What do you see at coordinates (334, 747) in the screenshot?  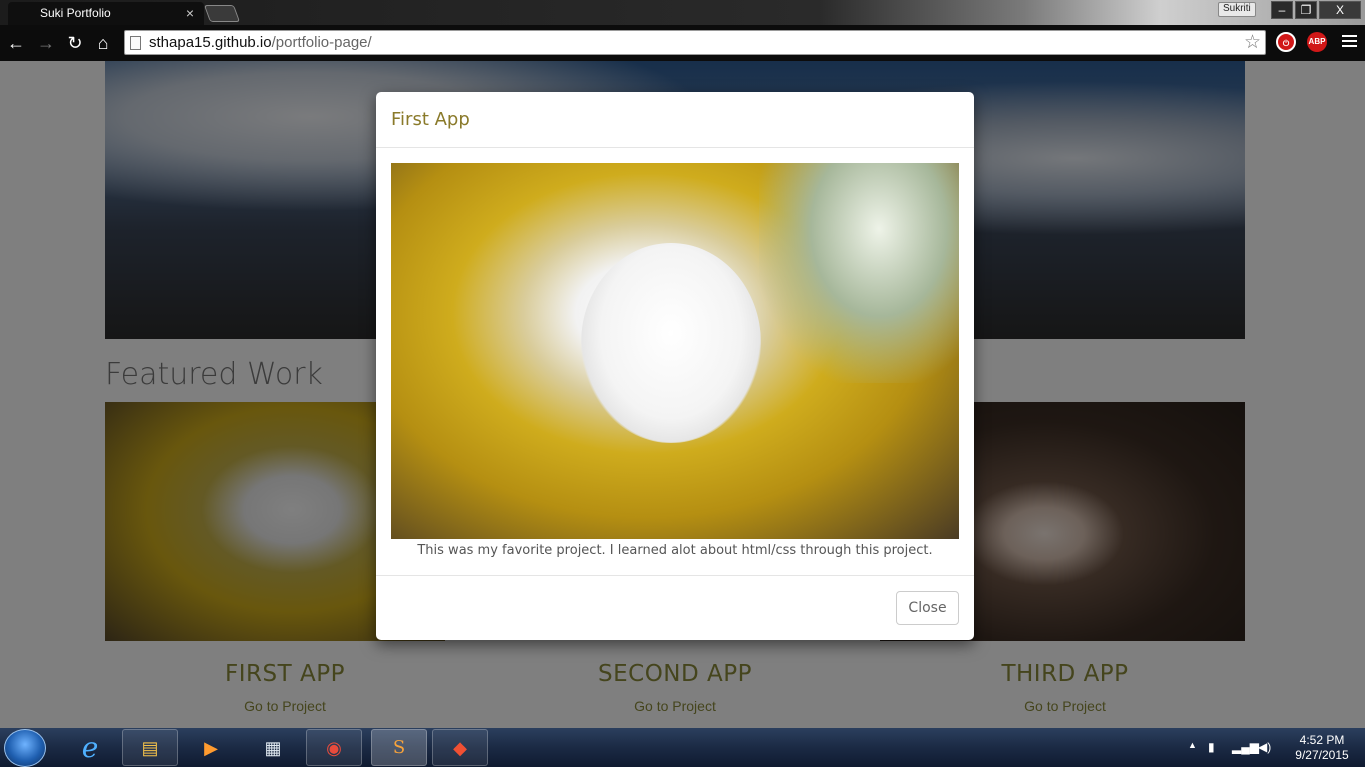 I see `chrome-icon: ◉` at bounding box center [334, 747].